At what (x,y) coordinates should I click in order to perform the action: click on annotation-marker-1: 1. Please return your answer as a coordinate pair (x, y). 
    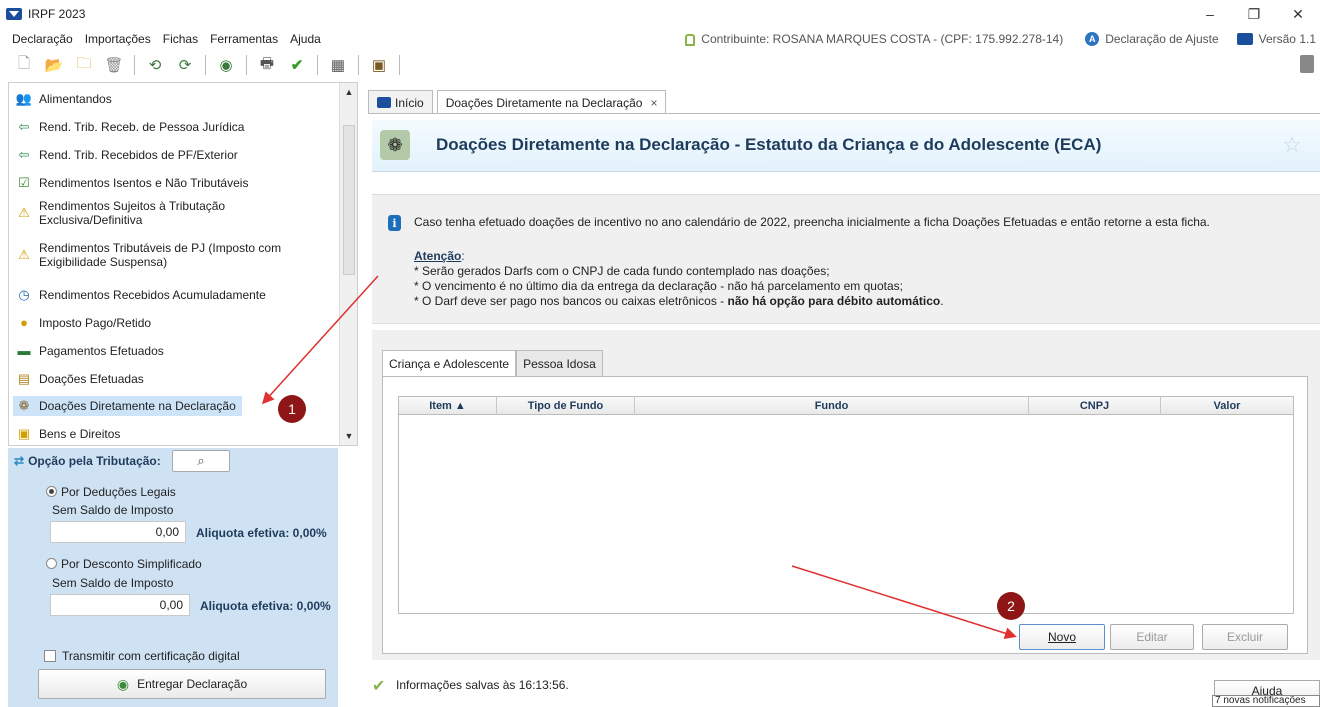
    Looking at the image, I should click on (292, 409).